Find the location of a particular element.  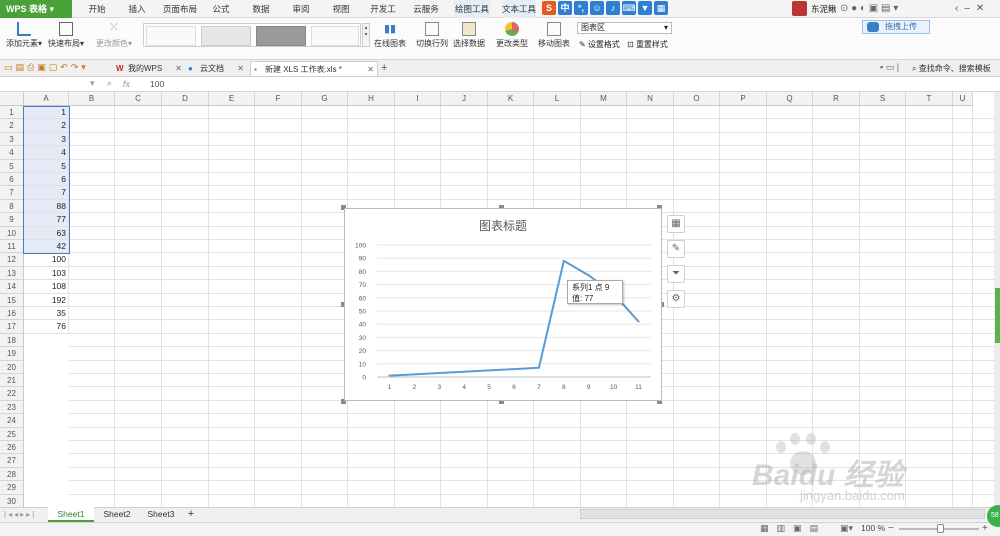

function-icon: fx is located at coordinates (126, 84).